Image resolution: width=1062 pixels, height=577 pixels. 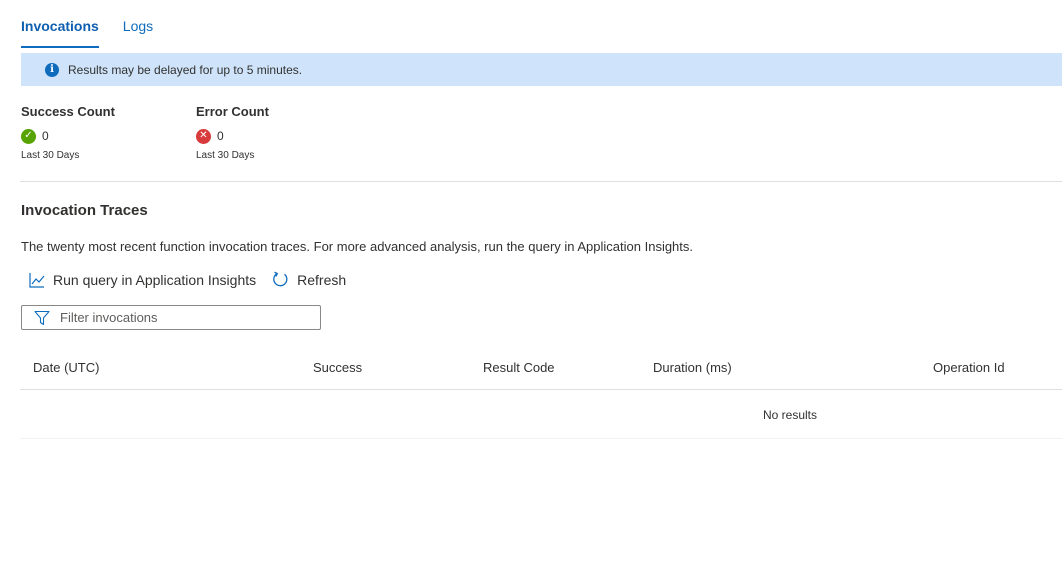 I want to click on run-query-button: Run query in Application Insights, so click(x=142, y=280).